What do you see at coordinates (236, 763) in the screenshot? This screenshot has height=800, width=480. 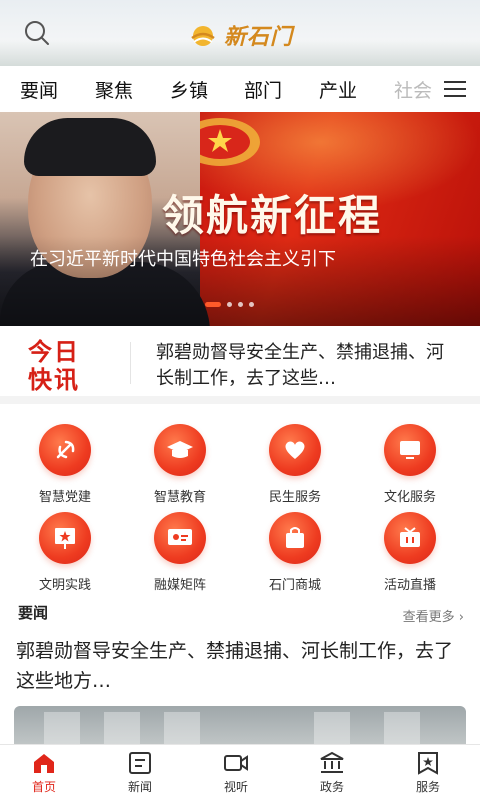 I see `video-icon` at bounding box center [236, 763].